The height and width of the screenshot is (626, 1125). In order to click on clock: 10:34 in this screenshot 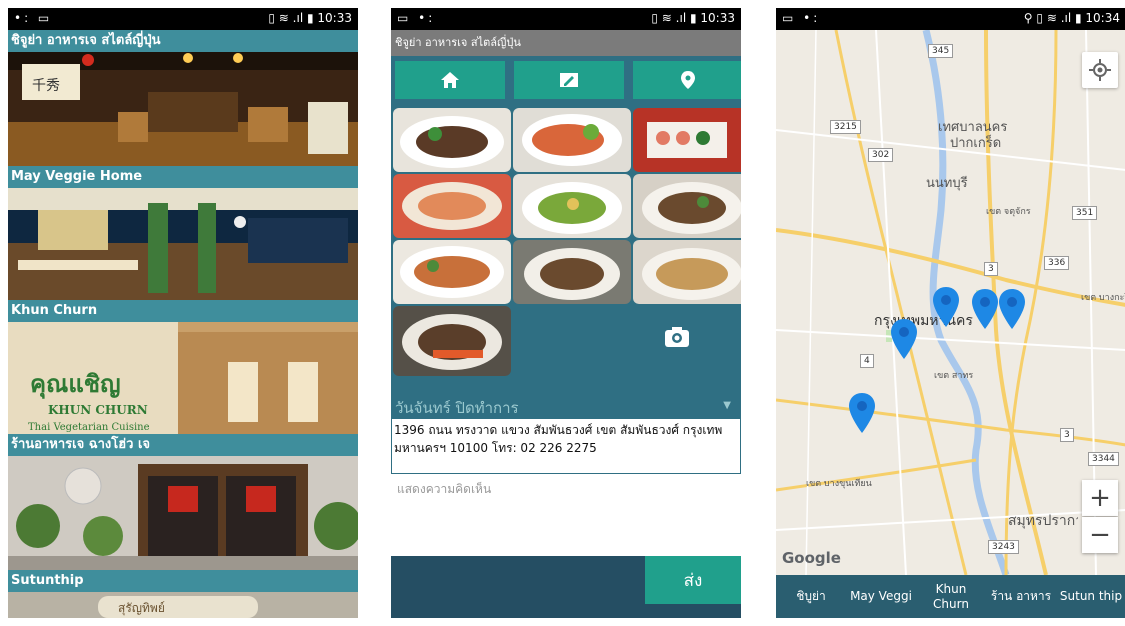, I will do `click(1102, 18)`.